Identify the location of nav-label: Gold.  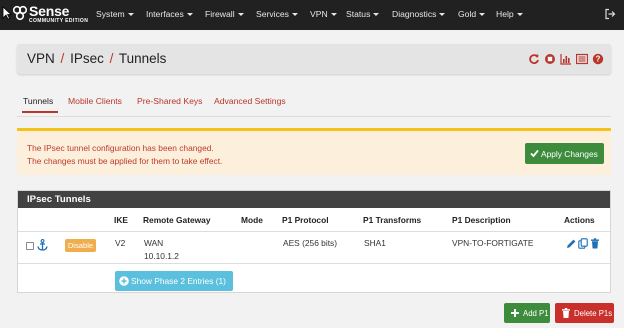
(467, 14).